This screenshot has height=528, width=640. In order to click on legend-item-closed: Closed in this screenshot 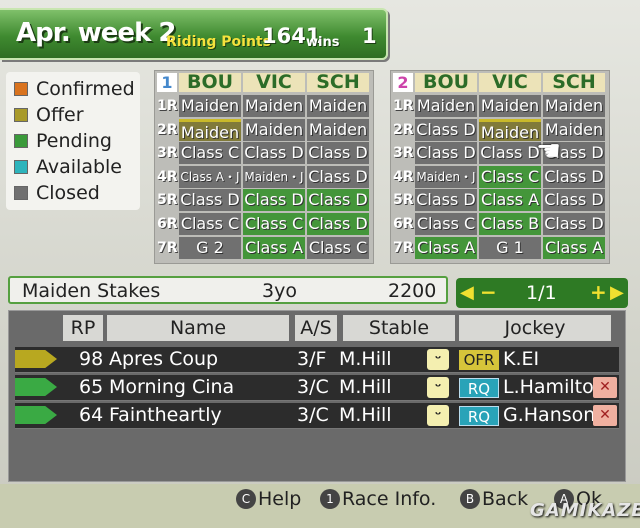, I will do `click(57, 193)`.